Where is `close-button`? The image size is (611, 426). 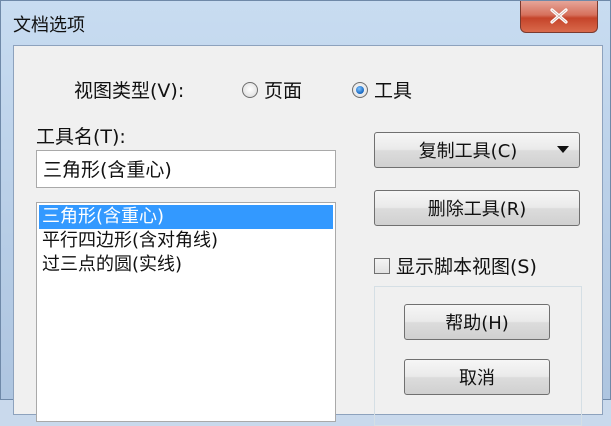 close-button is located at coordinates (559, 17).